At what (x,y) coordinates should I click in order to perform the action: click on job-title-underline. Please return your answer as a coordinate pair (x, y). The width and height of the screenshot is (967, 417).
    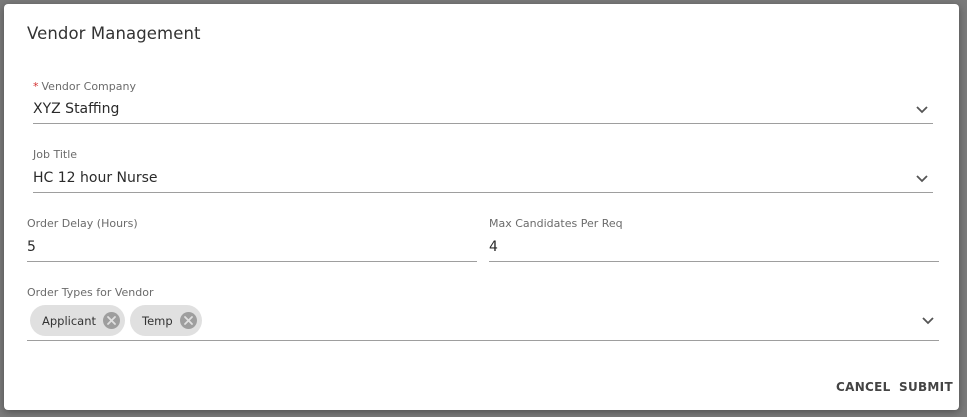
    Looking at the image, I should click on (483, 192).